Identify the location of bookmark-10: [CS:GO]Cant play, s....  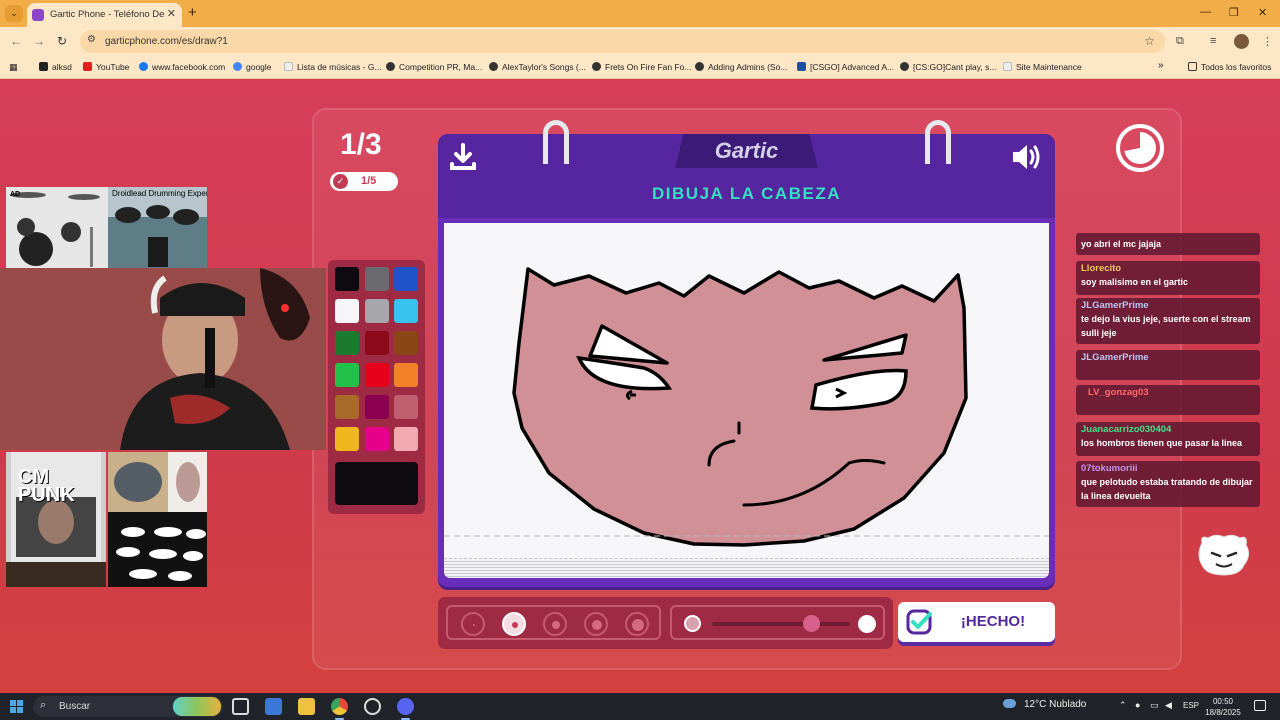
(948, 67).